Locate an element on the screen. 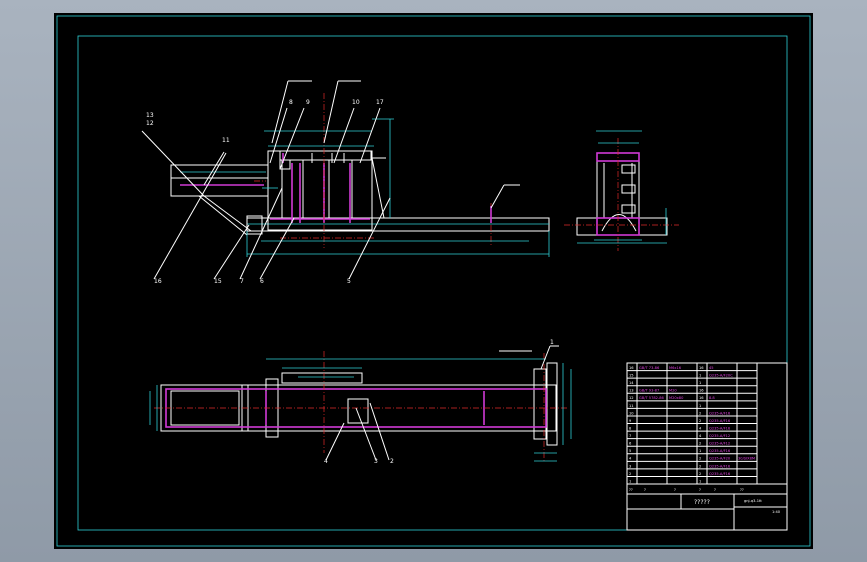 The width and height of the screenshot is (867, 562). part-label: 4 is located at coordinates (326, 461).